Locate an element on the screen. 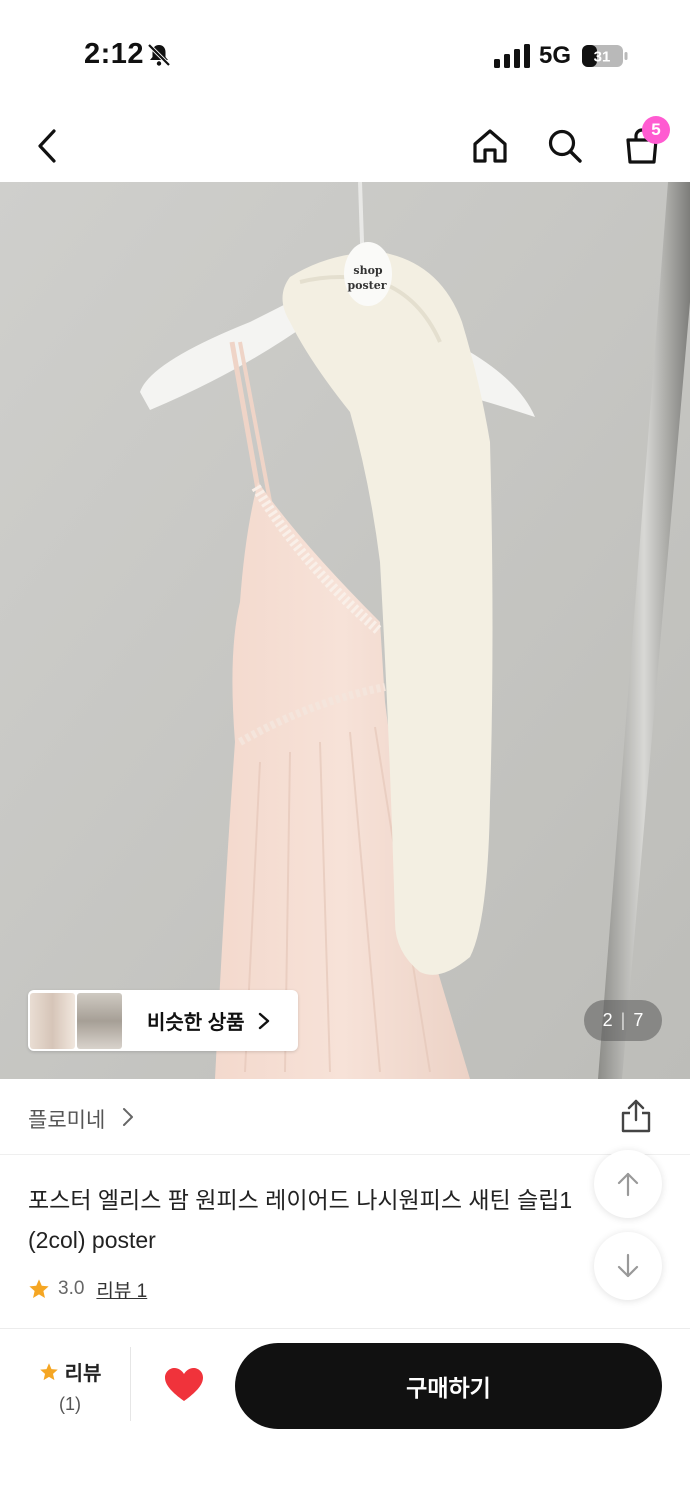  scroll-up-button is located at coordinates (628, 1184).